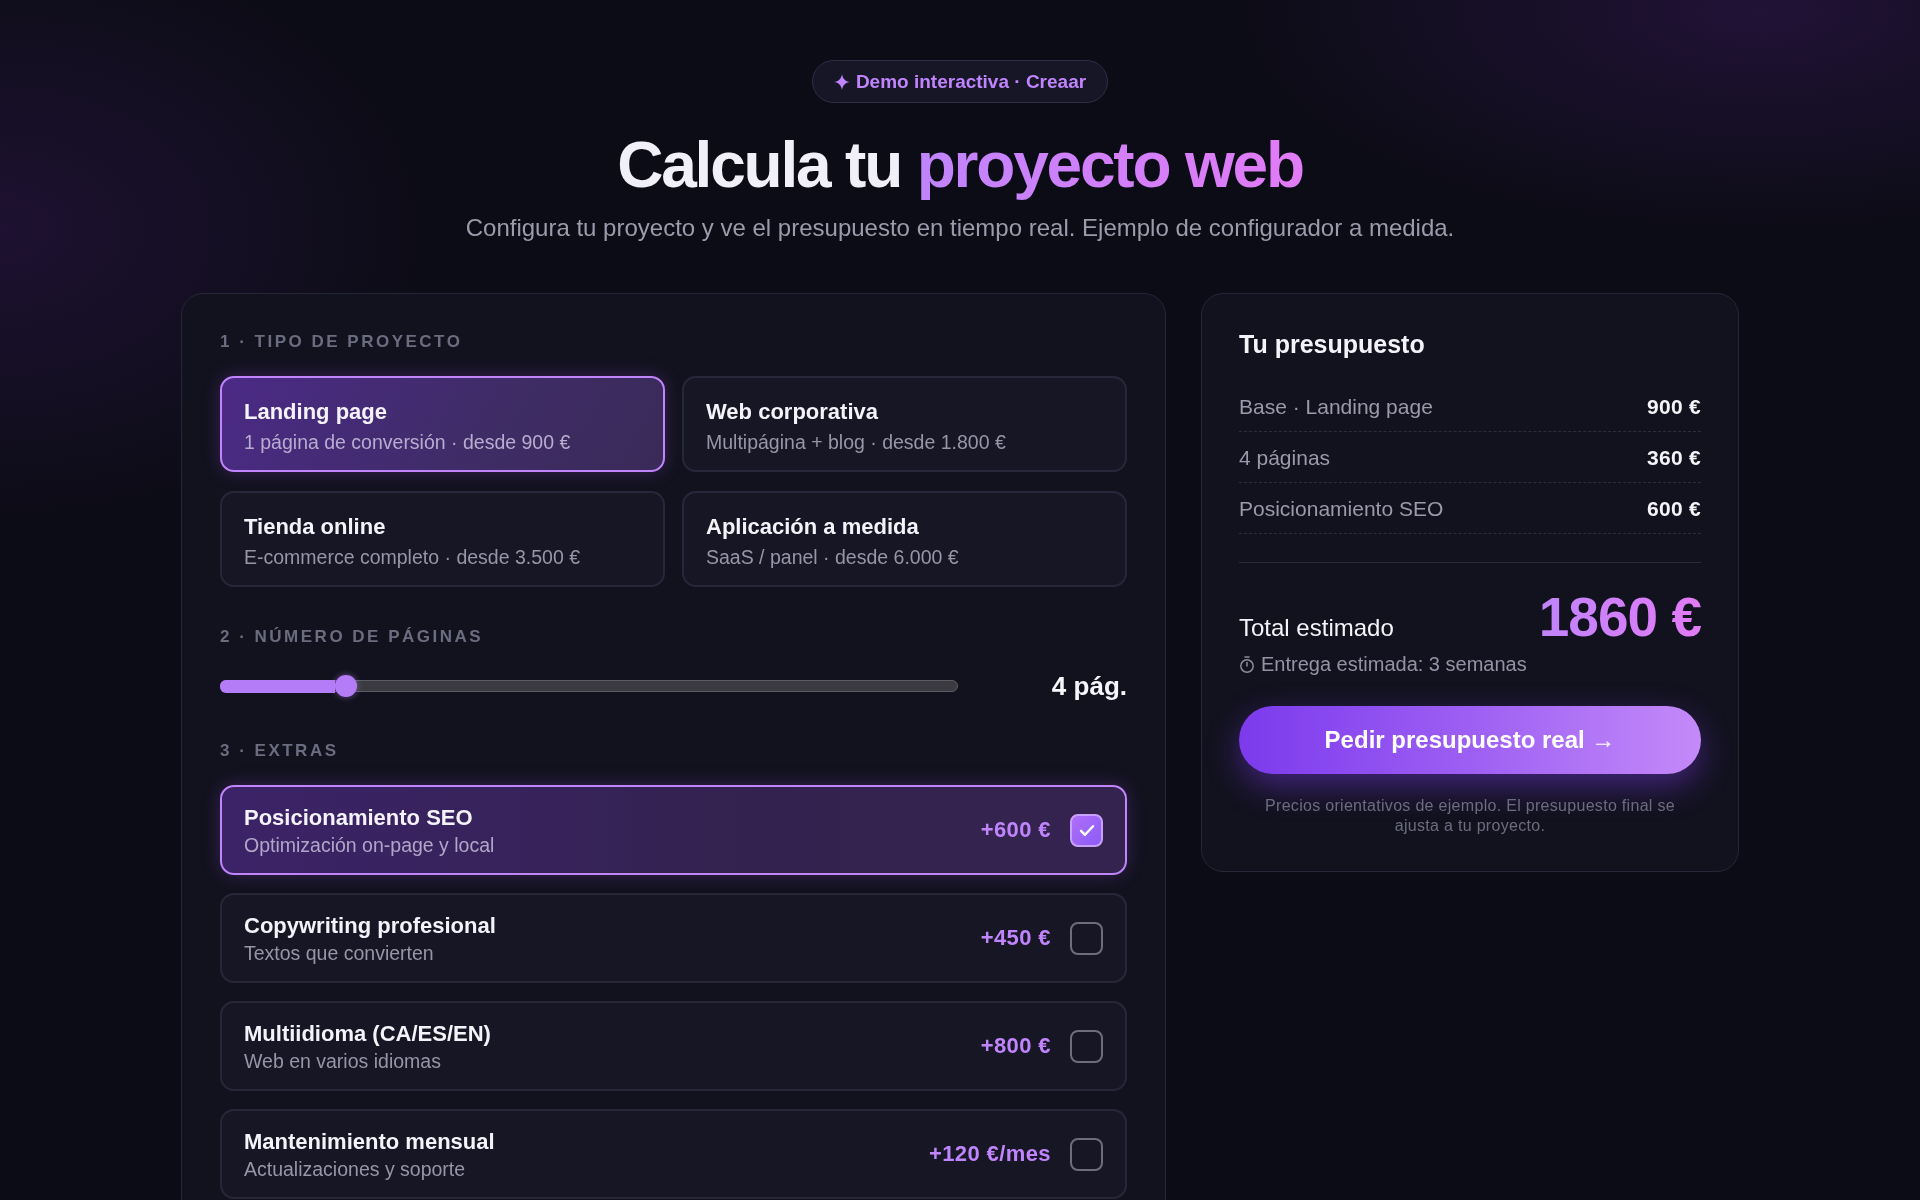 Image resolution: width=1920 pixels, height=1200 pixels. I want to click on extra-title: Copywriting profesional, so click(370, 926).